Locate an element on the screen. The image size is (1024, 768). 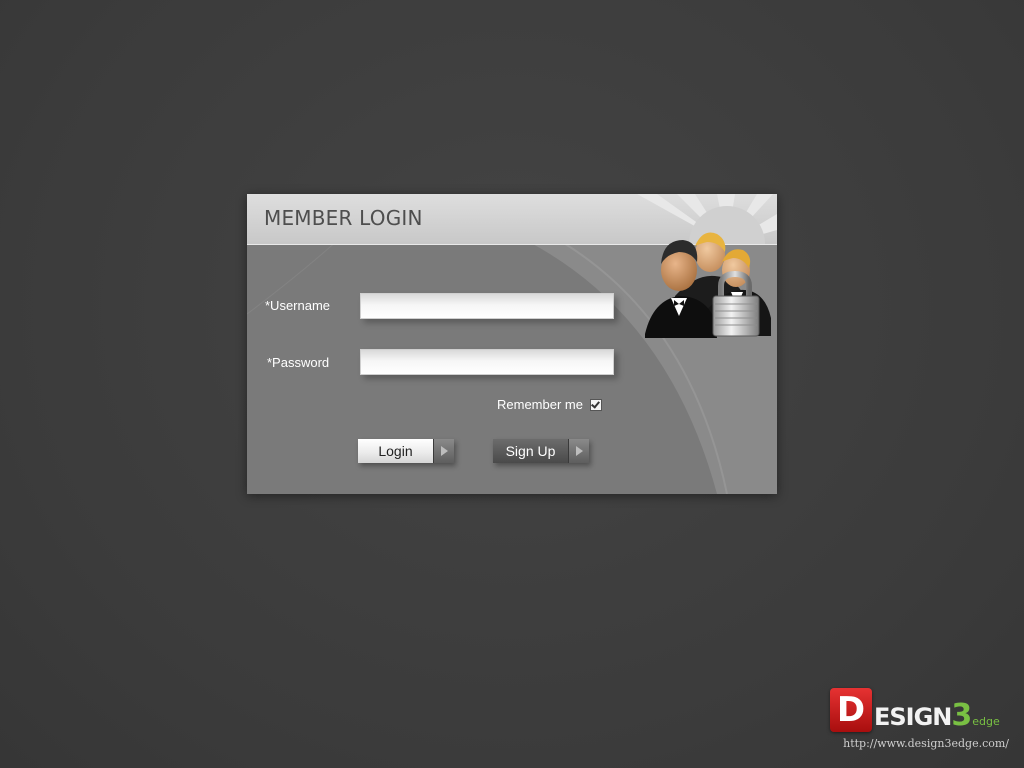
logo-wordmark: ESIGN3edge is located at coordinates (937, 715).